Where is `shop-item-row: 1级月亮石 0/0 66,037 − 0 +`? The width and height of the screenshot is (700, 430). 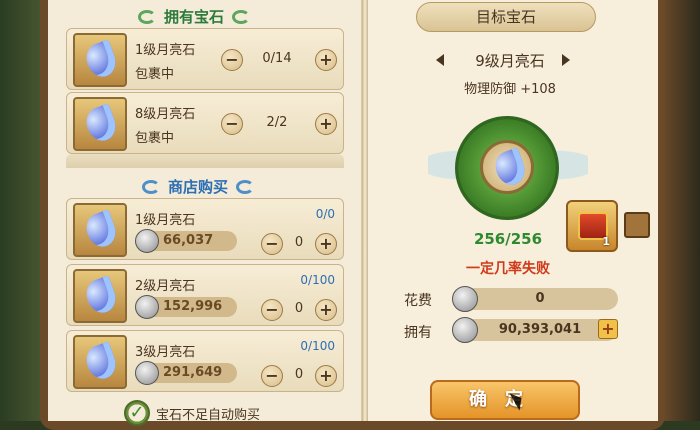
shop-item-row: 1级月亮石 0/0 66,037 − 0 + is located at coordinates (205, 229).